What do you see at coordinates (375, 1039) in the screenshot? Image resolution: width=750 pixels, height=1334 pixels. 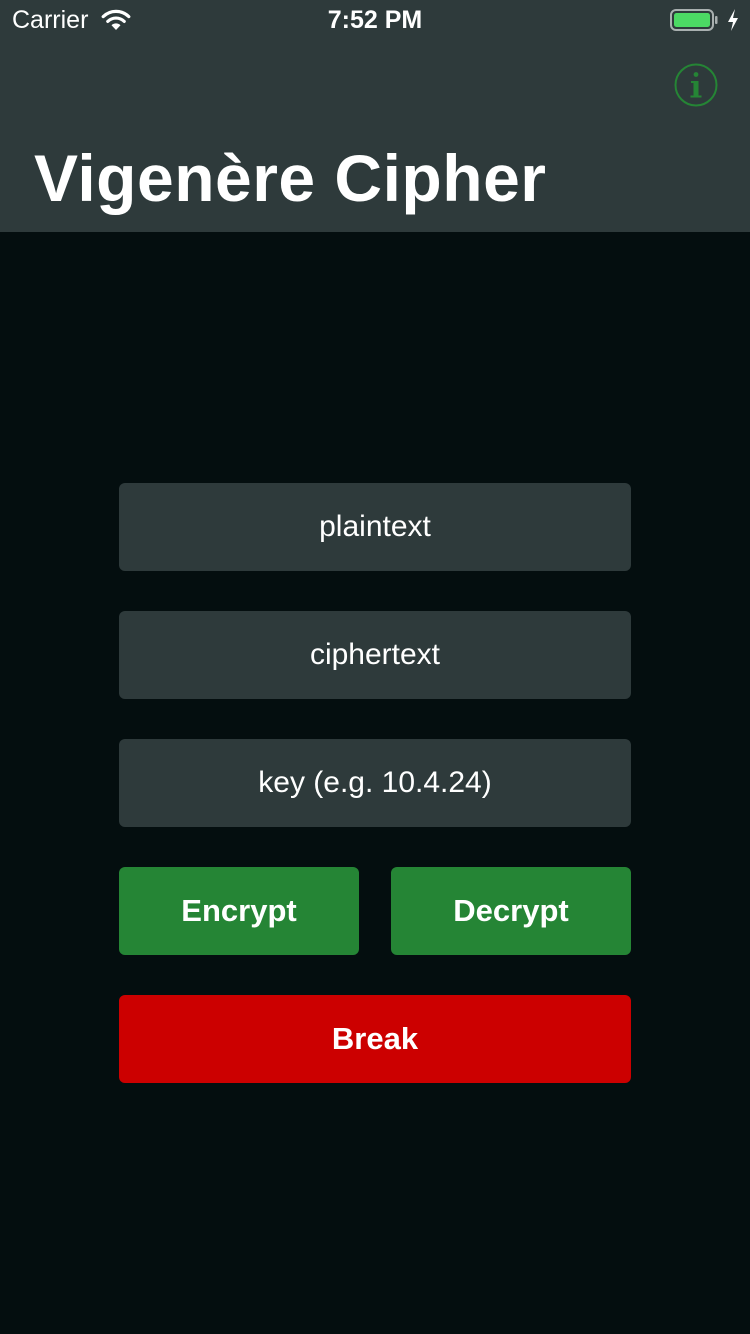 I see `break-button: Break` at bounding box center [375, 1039].